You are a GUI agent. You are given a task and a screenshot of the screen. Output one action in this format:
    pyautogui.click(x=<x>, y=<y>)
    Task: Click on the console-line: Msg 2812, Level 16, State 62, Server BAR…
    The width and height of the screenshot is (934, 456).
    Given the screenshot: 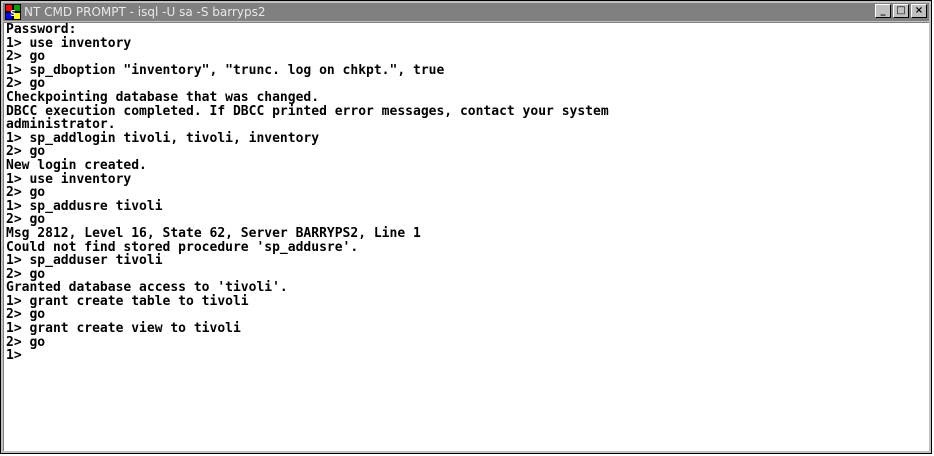 What is the action you would take?
    pyautogui.click(x=213, y=233)
    